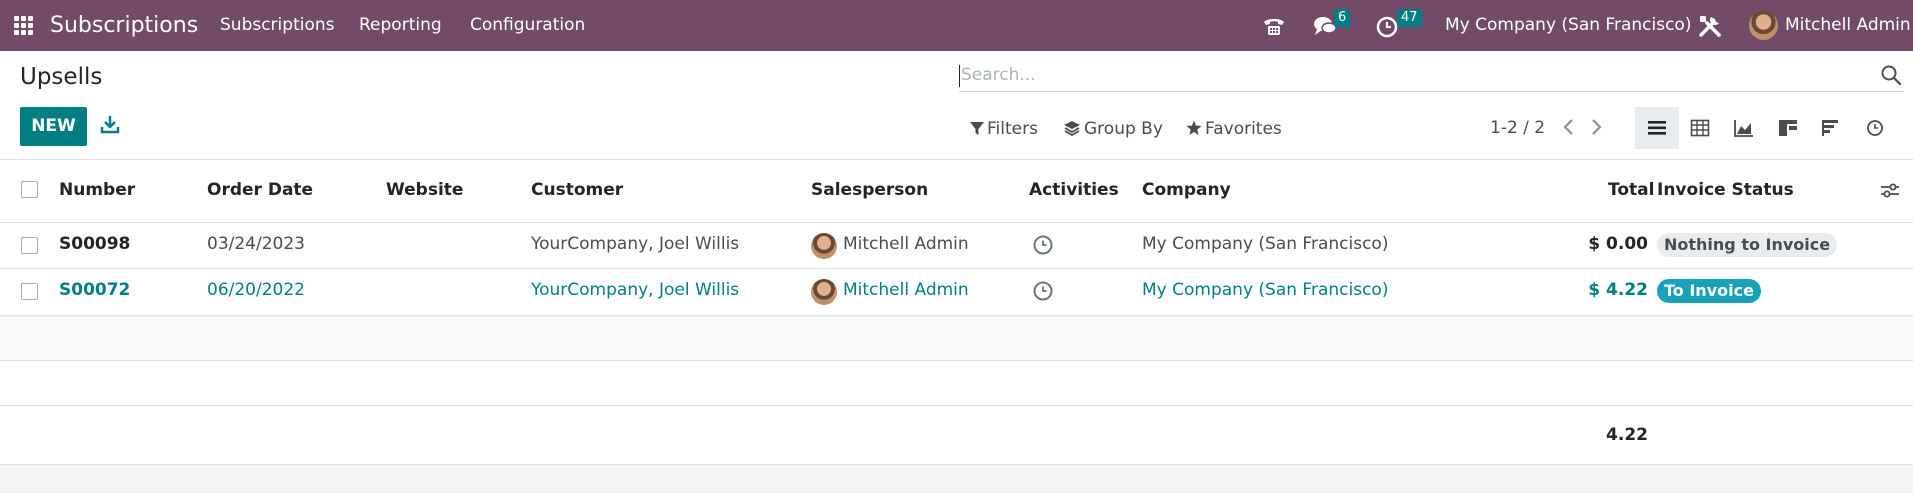 The height and width of the screenshot is (493, 1913). What do you see at coordinates (1274, 26) in the screenshot?
I see `phone-icon` at bounding box center [1274, 26].